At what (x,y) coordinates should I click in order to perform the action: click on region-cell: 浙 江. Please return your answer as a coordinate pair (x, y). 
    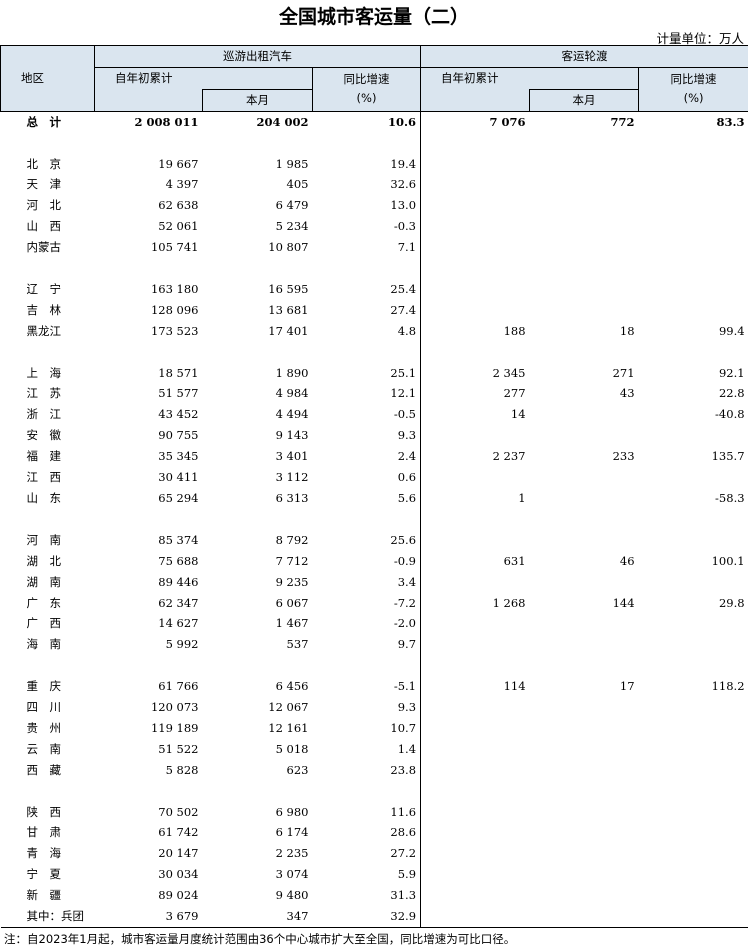
    Looking at the image, I should click on (44, 414).